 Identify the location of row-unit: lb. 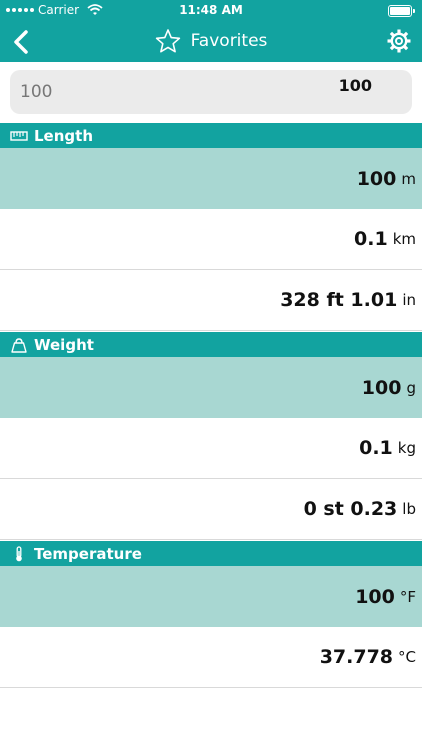
(409, 509).